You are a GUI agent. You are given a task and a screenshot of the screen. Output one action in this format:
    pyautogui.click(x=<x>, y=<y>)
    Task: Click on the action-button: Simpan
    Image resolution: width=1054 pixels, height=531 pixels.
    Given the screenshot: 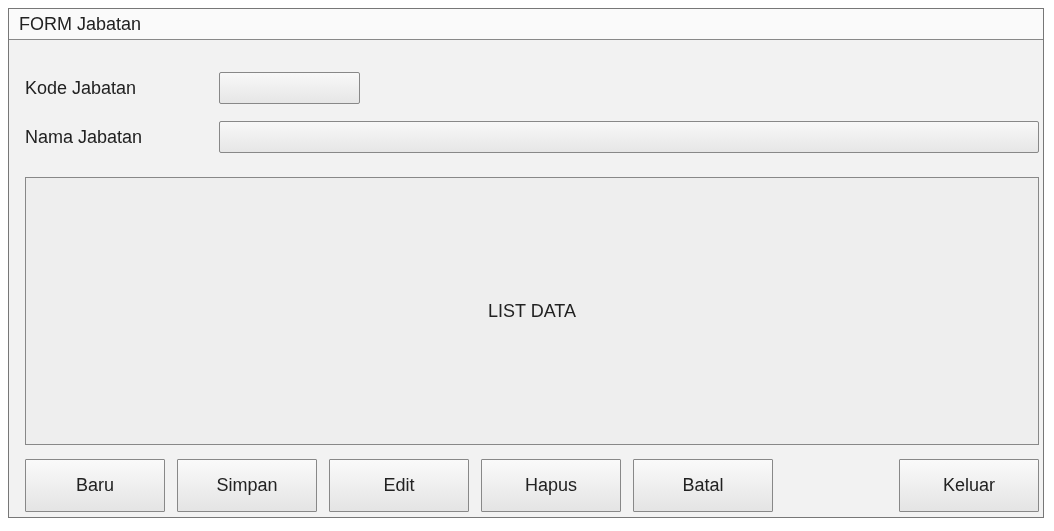 What is the action you would take?
    pyautogui.click(x=247, y=485)
    